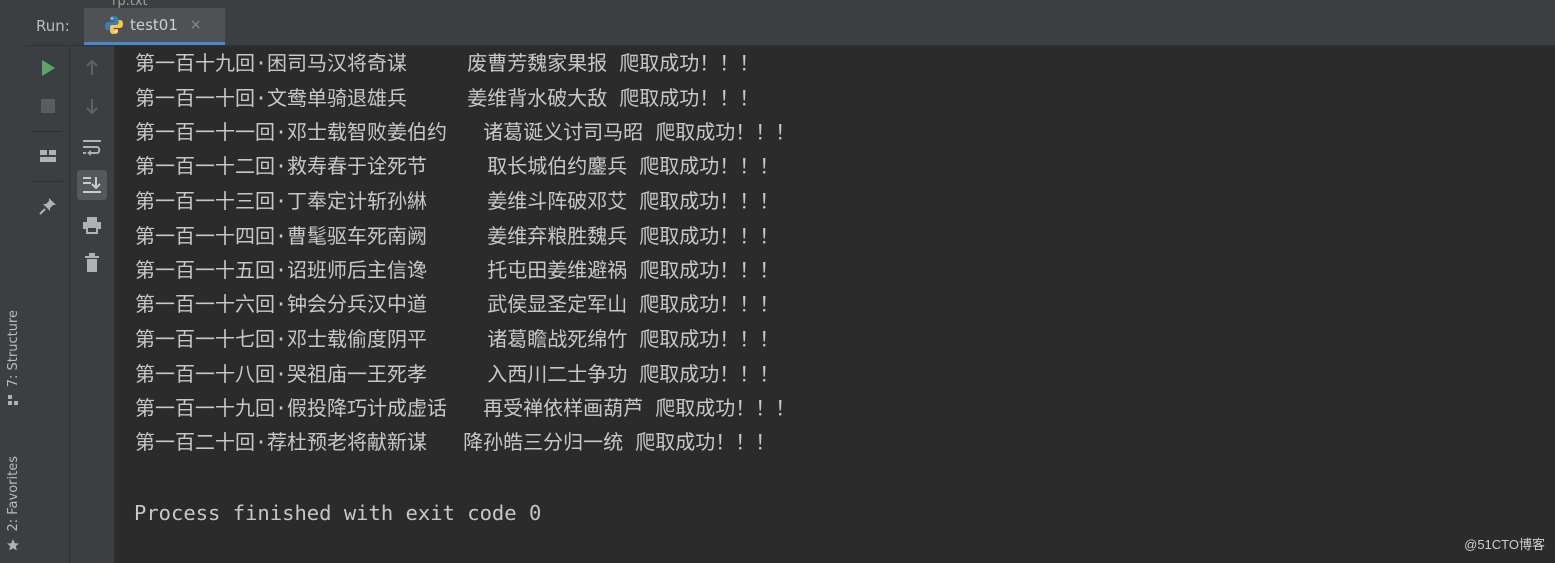  I want to click on process-finished-message: Process finished with exit code 0, so click(338, 513).